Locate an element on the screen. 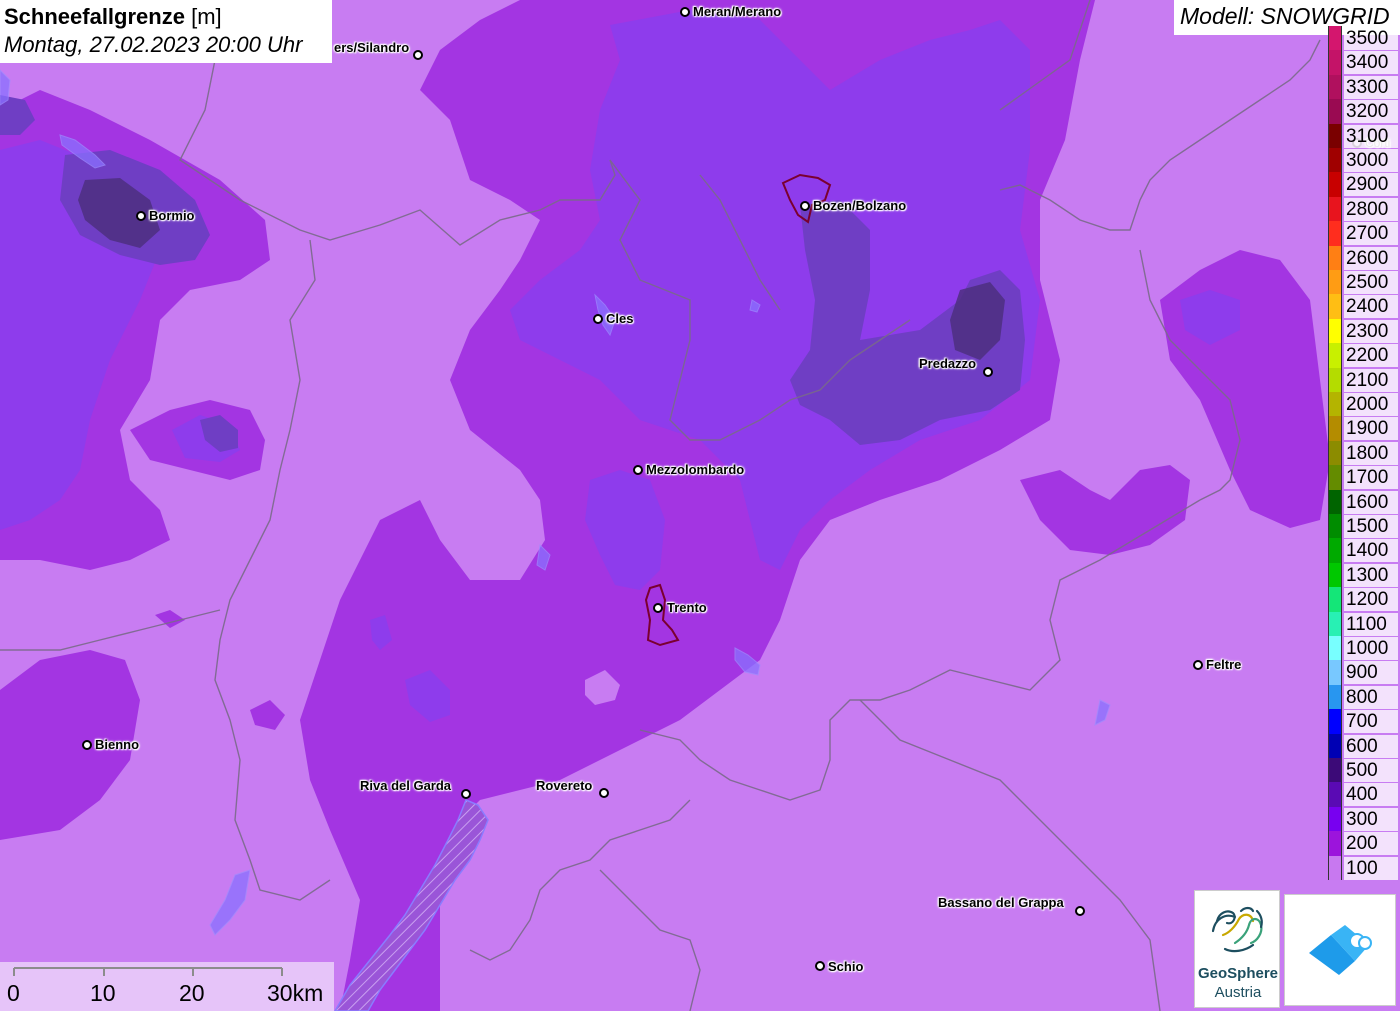  legend-row: 1600 is located at coordinates (1364, 501).